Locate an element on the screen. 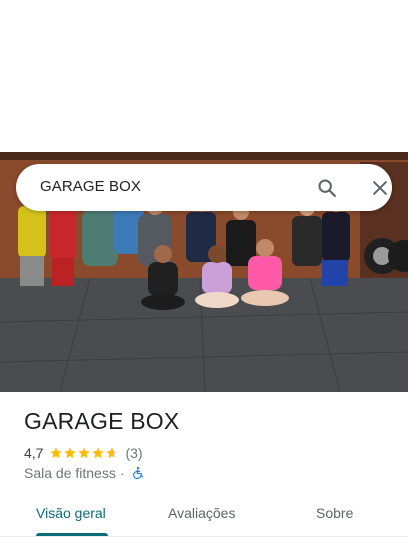 This screenshot has height=544, width=408. place-title: GARAGE BOX is located at coordinates (102, 421).